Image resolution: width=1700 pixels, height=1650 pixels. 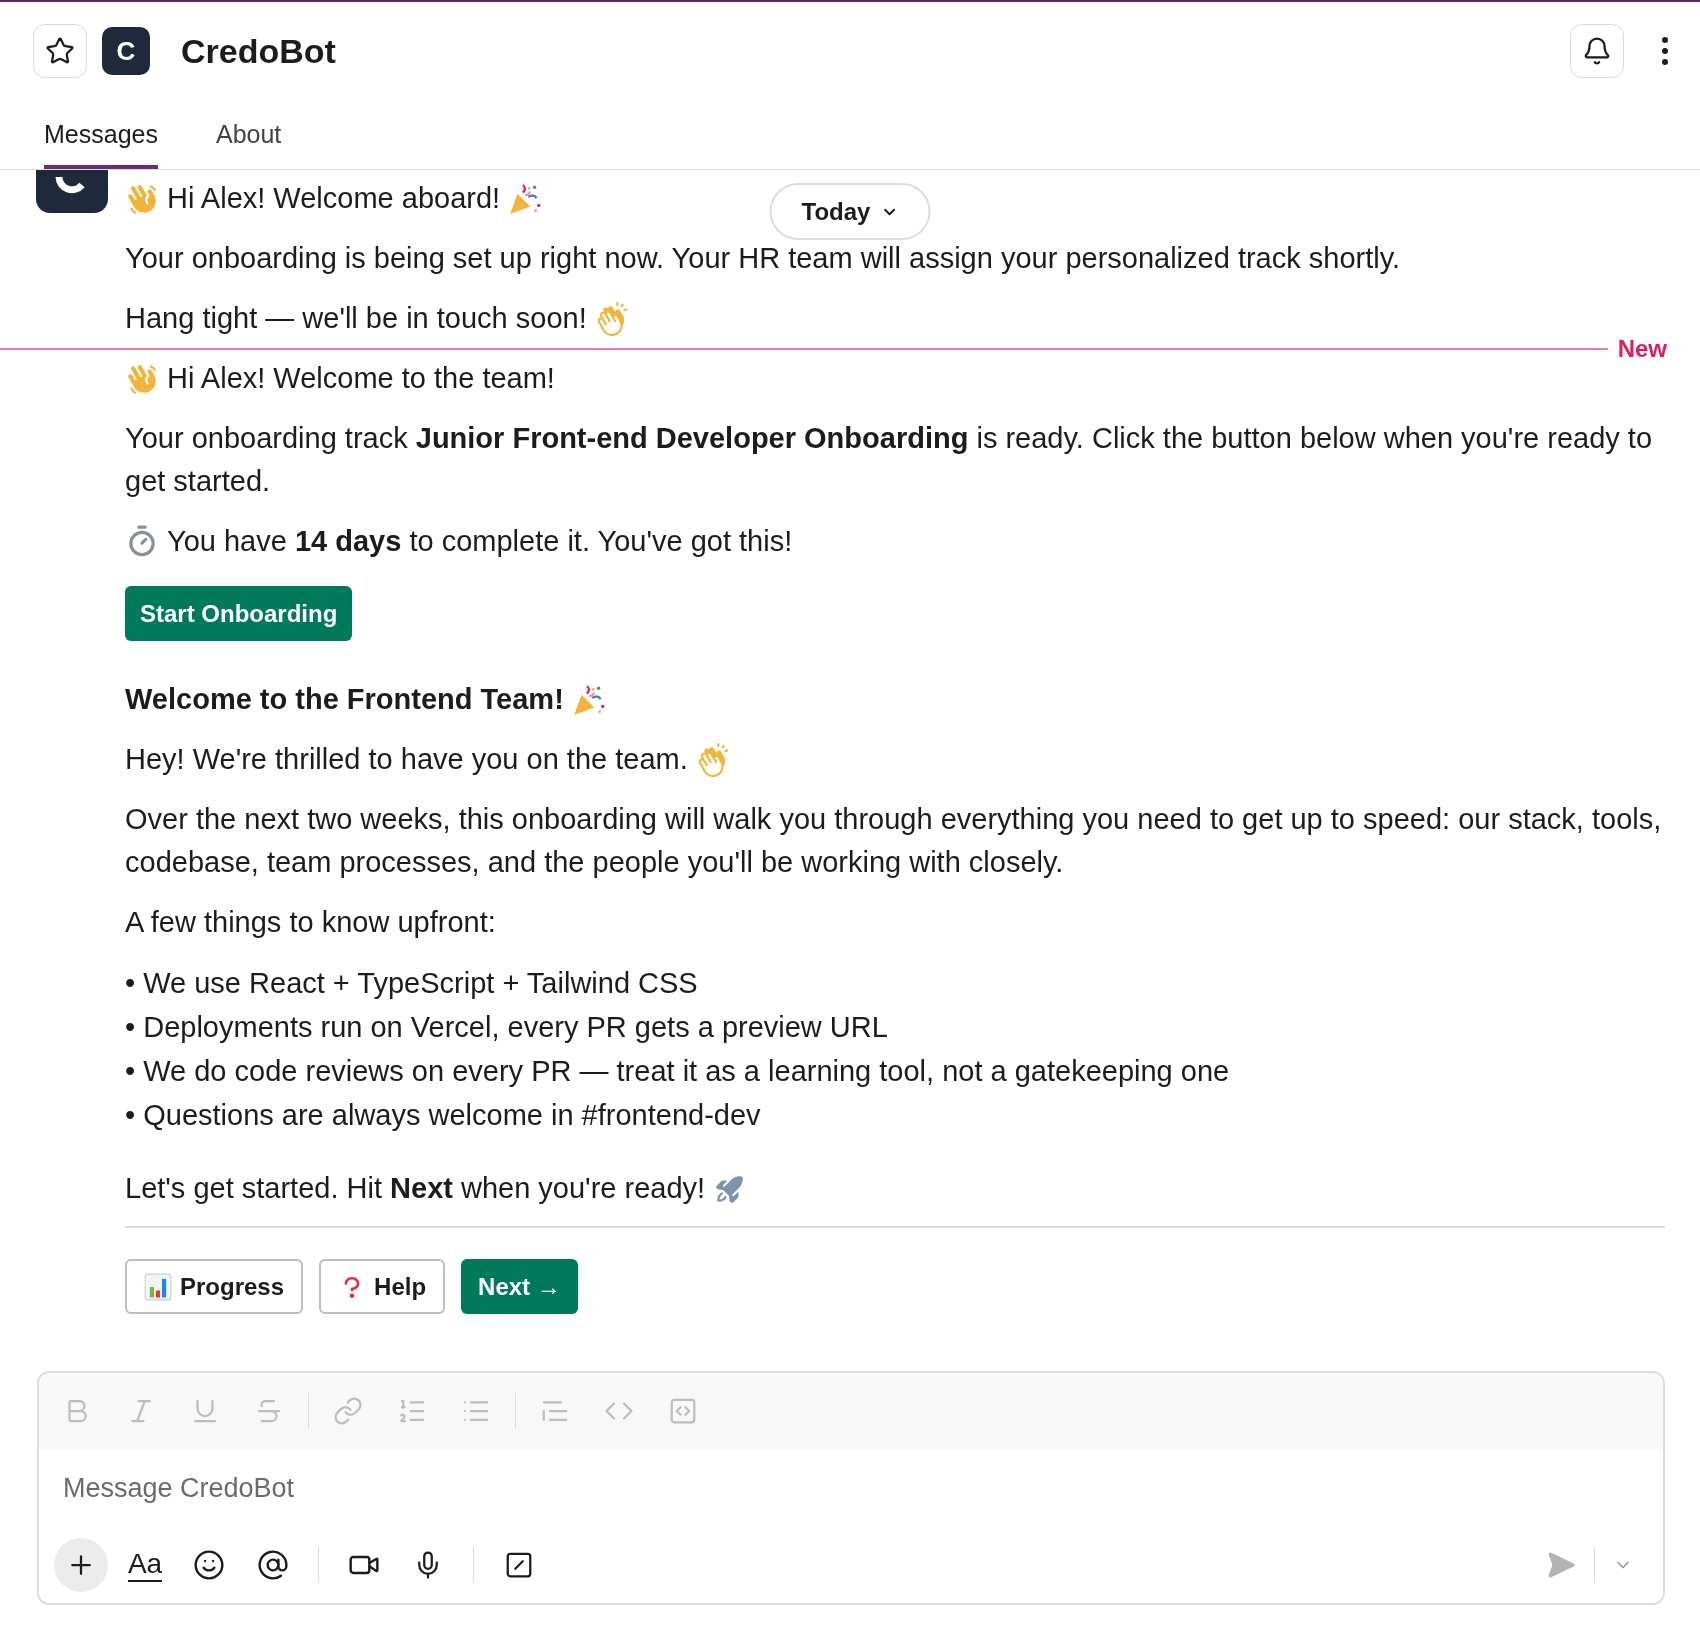 I want to click on notifications-button, so click(x=1597, y=51).